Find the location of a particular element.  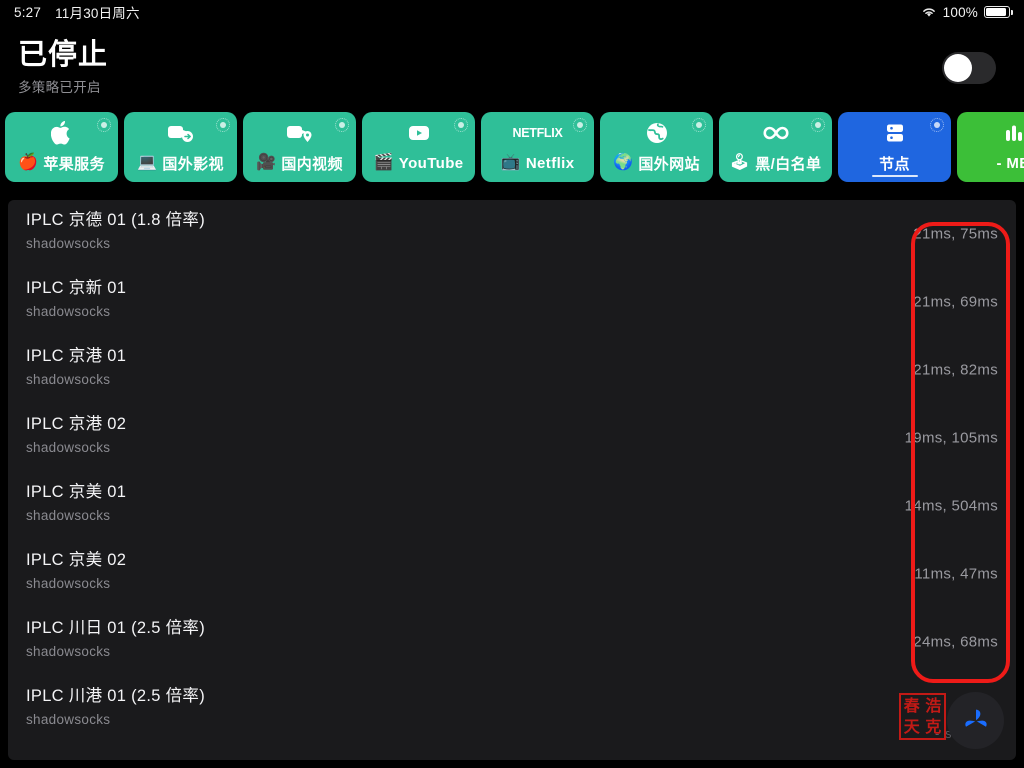

seal-char: 春 is located at coordinates (911, 705).